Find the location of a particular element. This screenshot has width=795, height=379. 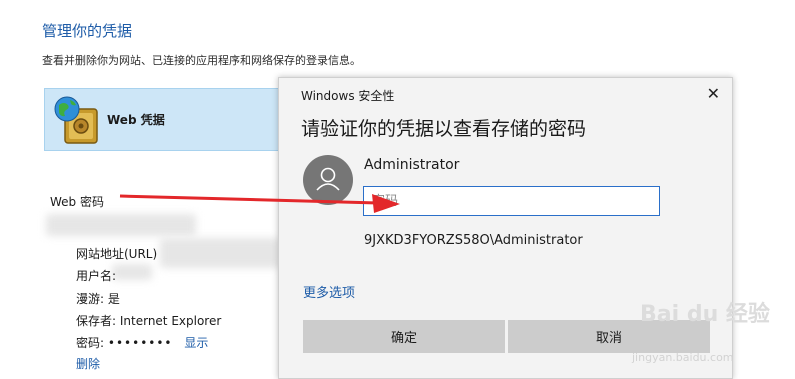

watermark-logo: Bai du 经验 is located at coordinates (705, 314).